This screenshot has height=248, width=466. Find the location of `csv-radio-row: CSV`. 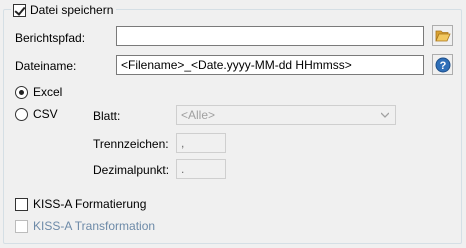

csv-radio-row: CSV is located at coordinates (36, 114).